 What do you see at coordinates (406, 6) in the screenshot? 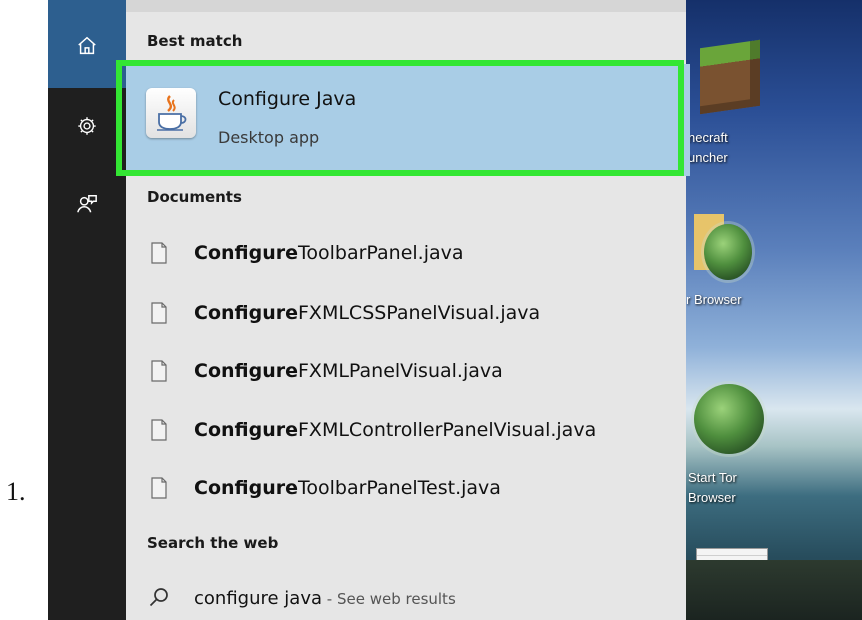
I see `panel-top-strip` at bounding box center [406, 6].